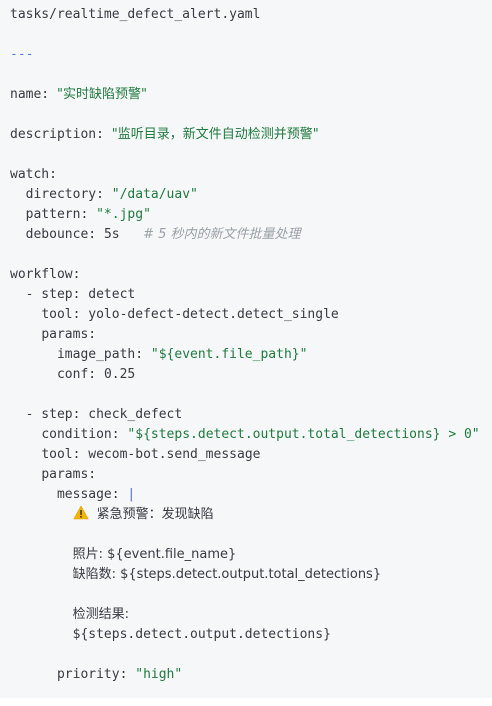 The image size is (492, 706). I want to click on warning-icon, so click(81, 516).